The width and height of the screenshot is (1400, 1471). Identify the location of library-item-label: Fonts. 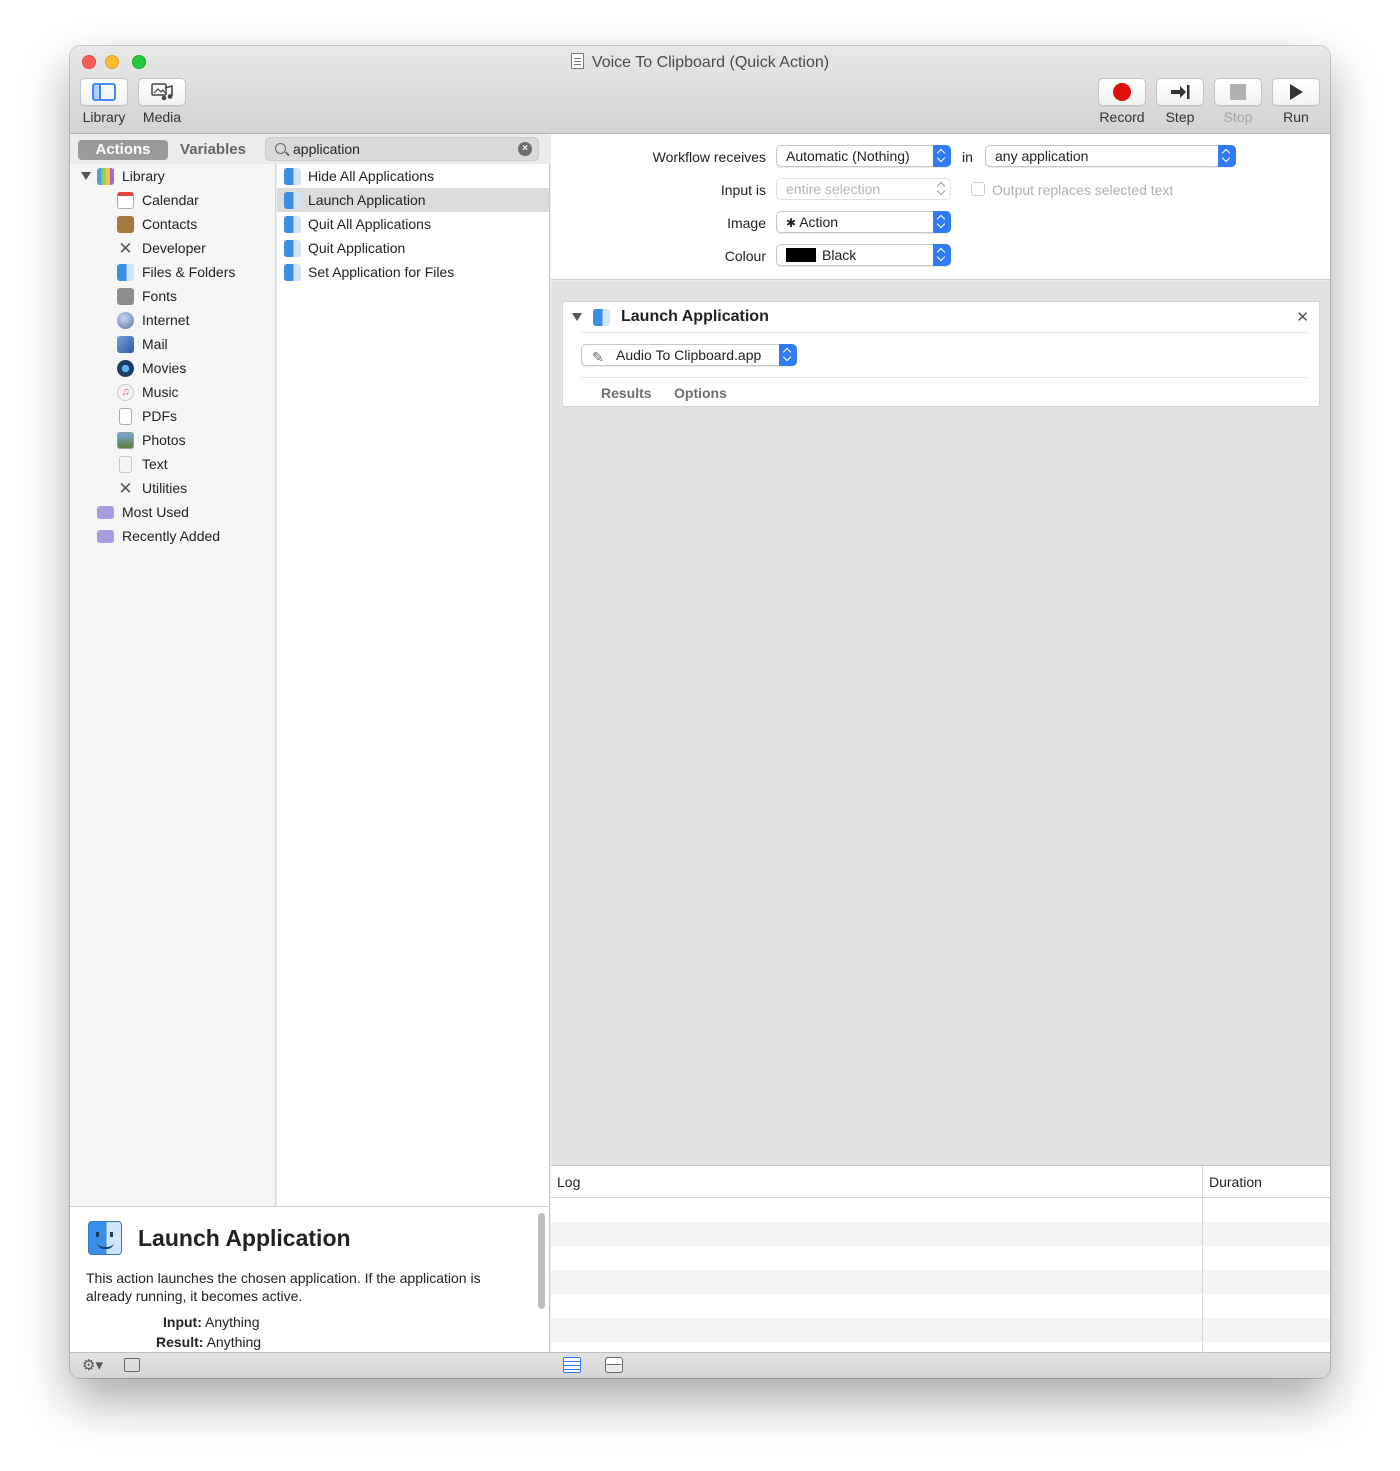
(160, 296).